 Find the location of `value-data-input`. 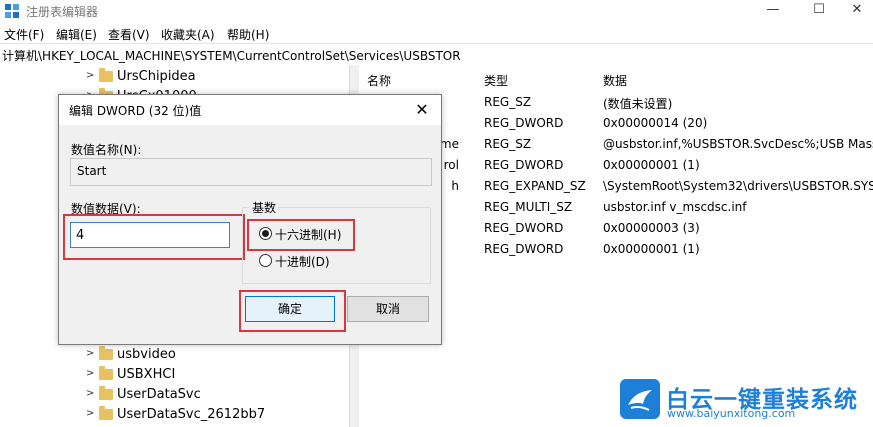

value-data-input is located at coordinates (150, 235).